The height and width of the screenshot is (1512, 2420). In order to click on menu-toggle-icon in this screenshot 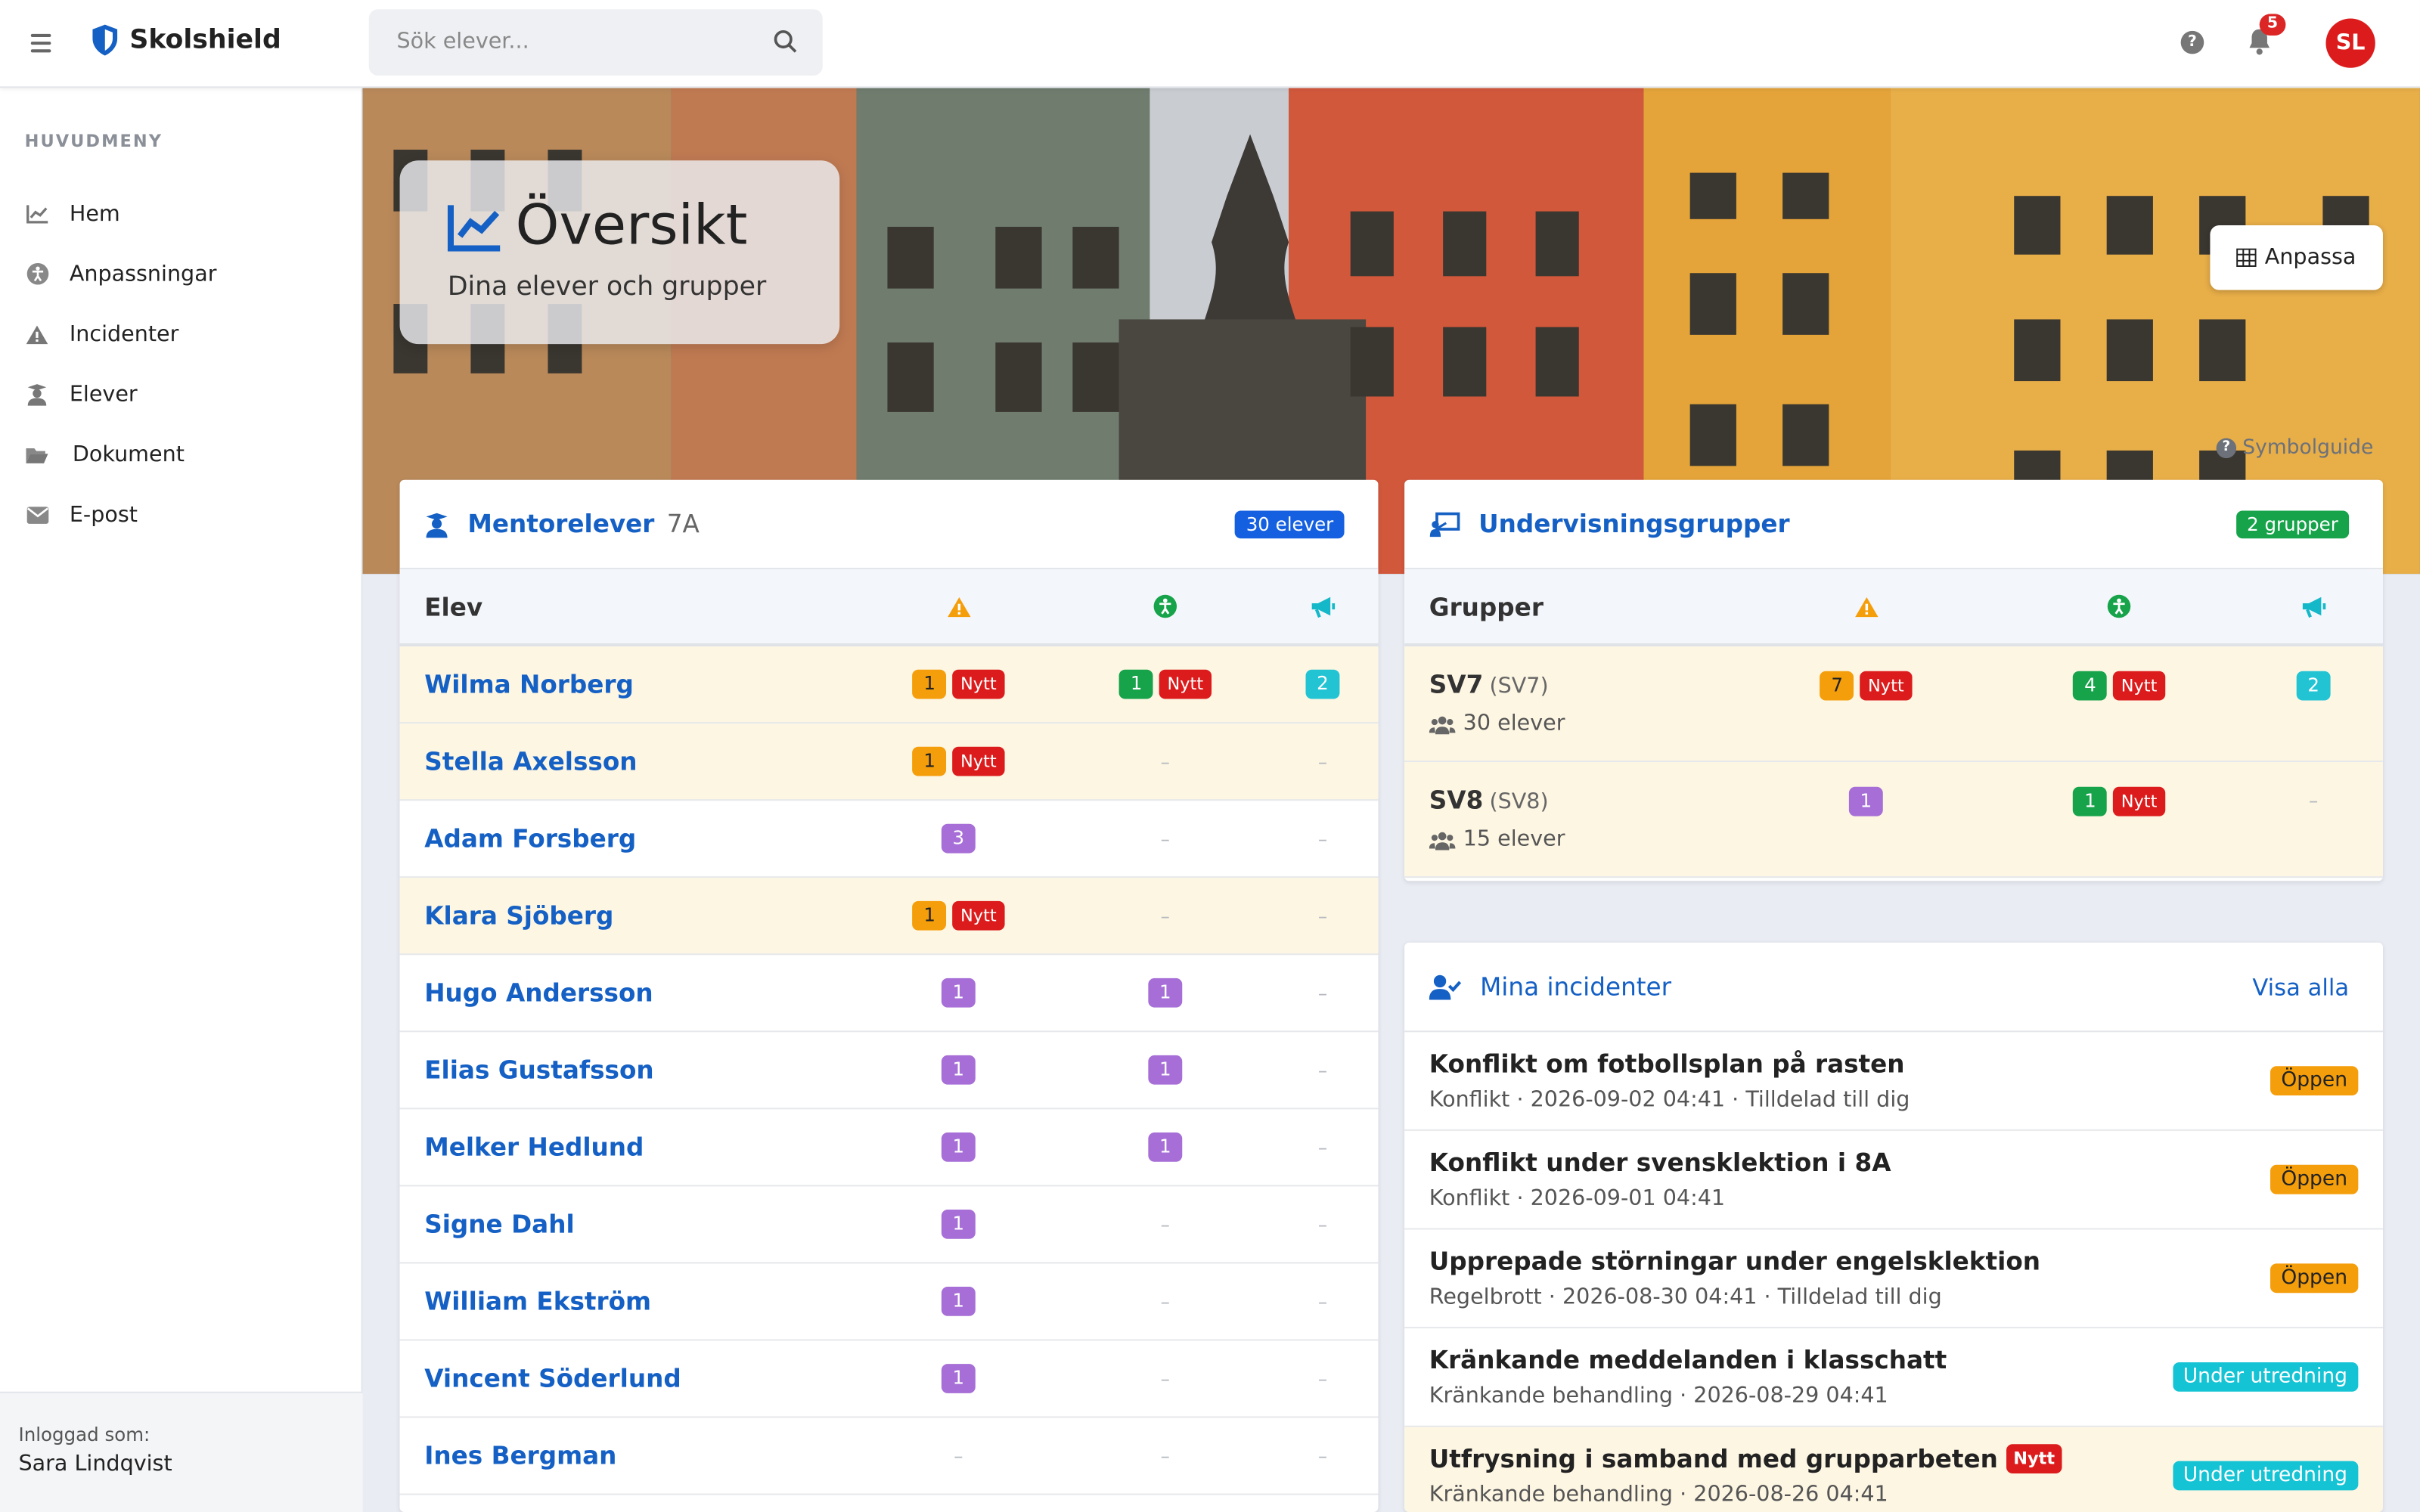, I will do `click(44, 44)`.